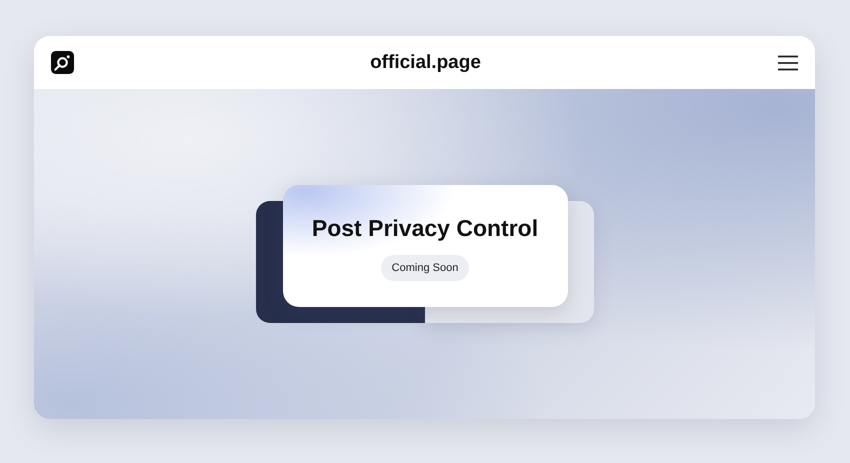 The height and width of the screenshot is (463, 850). Describe the element at coordinates (425, 268) in the screenshot. I see `status-badge: Coming Soon` at that location.